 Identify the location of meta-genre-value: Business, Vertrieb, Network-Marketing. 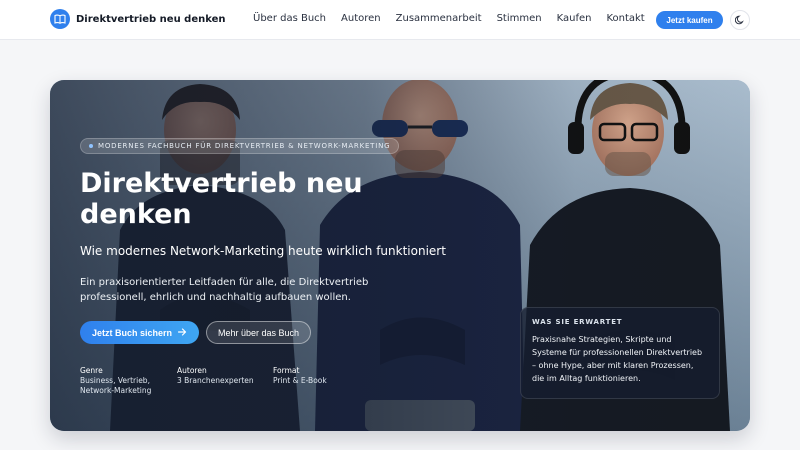
(116, 385).